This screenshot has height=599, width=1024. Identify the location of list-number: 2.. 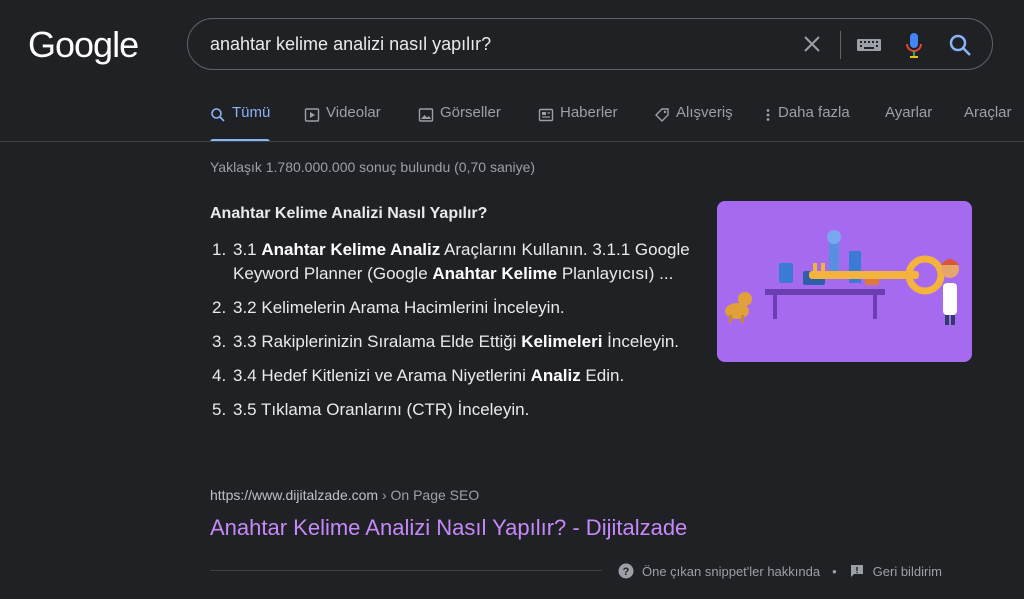
(219, 307).